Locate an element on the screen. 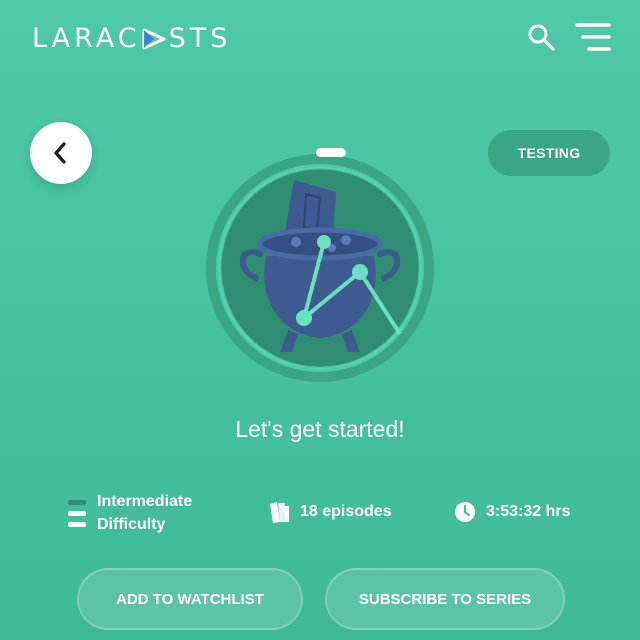 The image size is (640, 640). chevron-left-icon is located at coordinates (60, 153).